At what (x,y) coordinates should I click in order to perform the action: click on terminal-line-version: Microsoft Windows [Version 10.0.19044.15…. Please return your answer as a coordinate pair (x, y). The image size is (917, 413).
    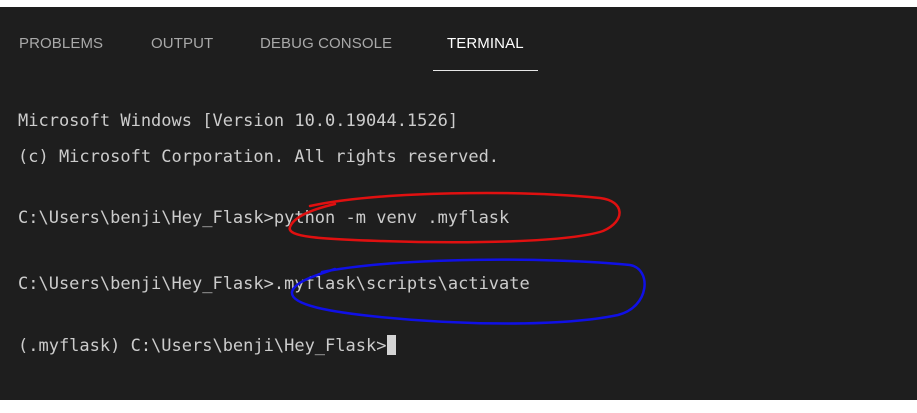
    Looking at the image, I should click on (238, 121).